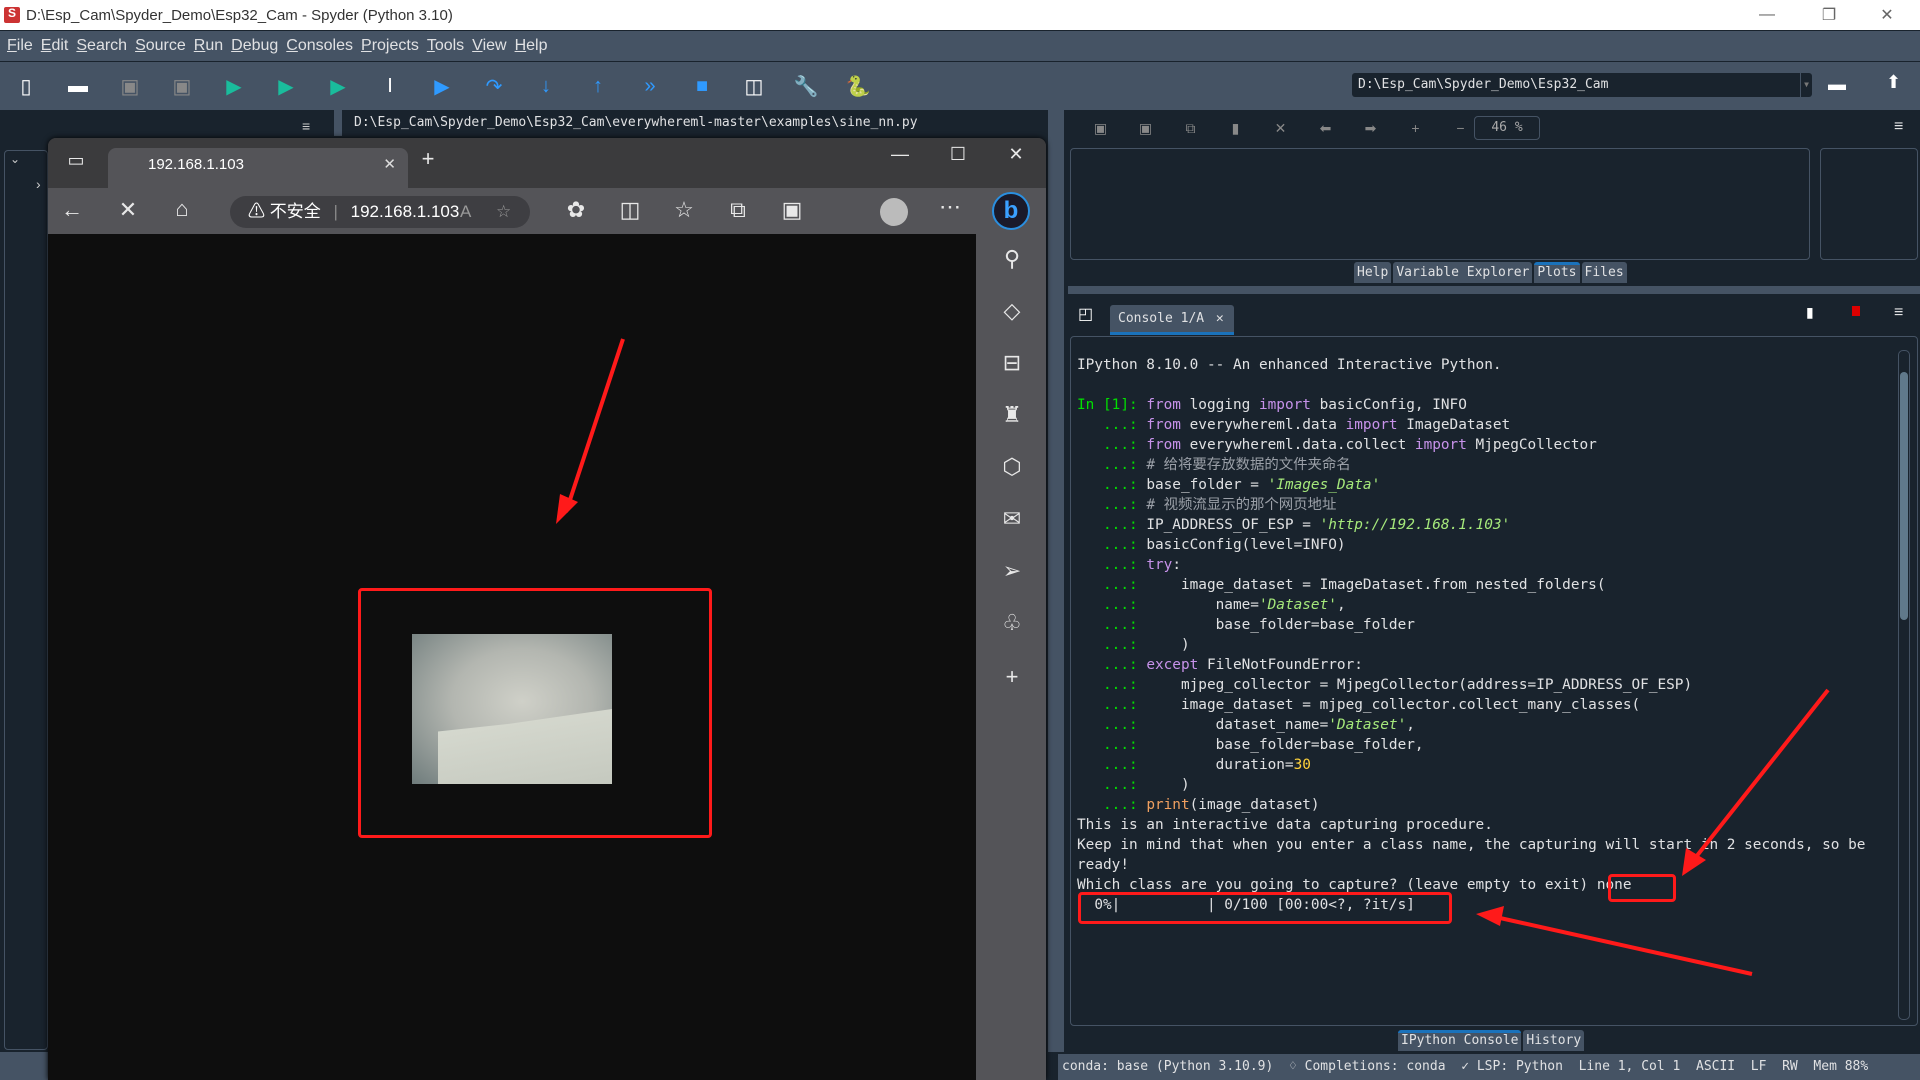 This screenshot has width=1920, height=1080. What do you see at coordinates (1012, 259) in the screenshot?
I see `search-icon: ⚲` at bounding box center [1012, 259].